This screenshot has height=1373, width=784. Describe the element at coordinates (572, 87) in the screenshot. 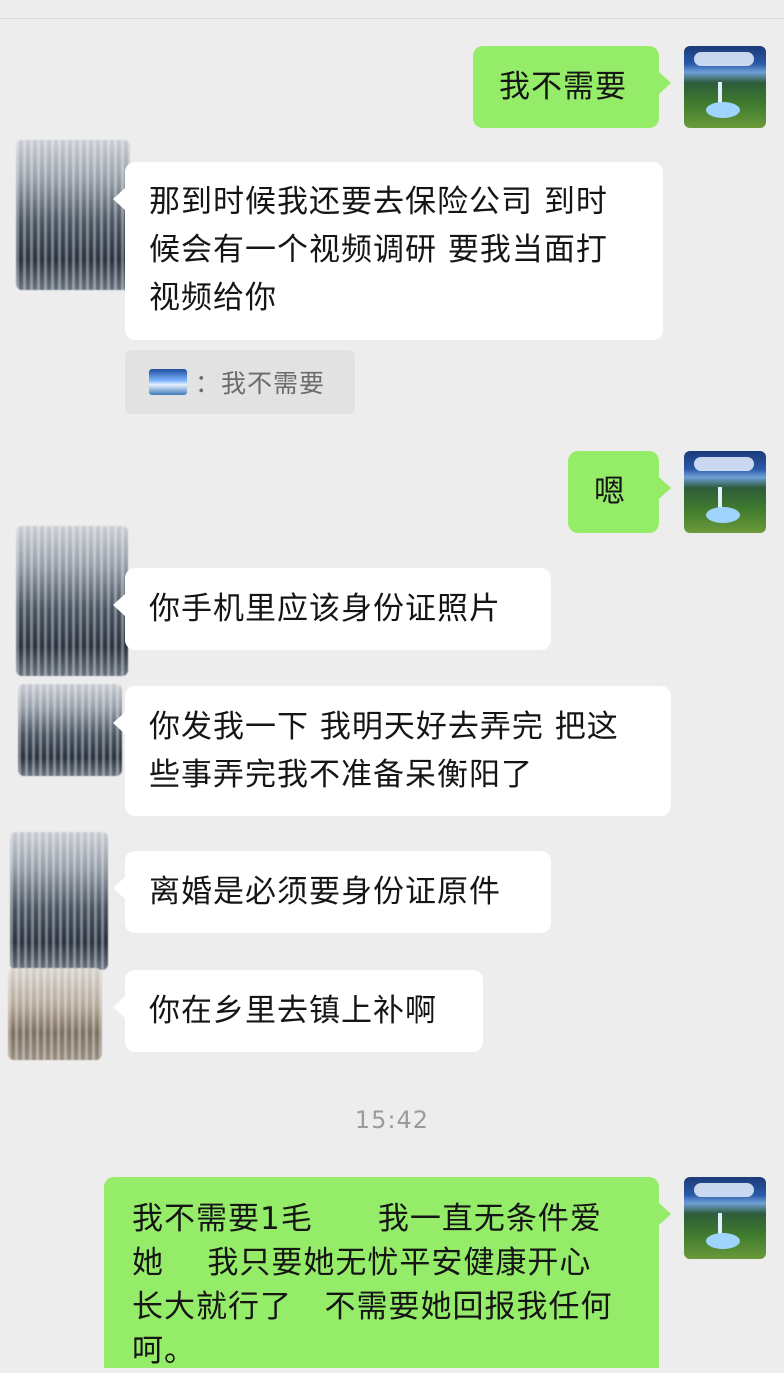

I see `message-bubble-sent: 我不需要` at that location.